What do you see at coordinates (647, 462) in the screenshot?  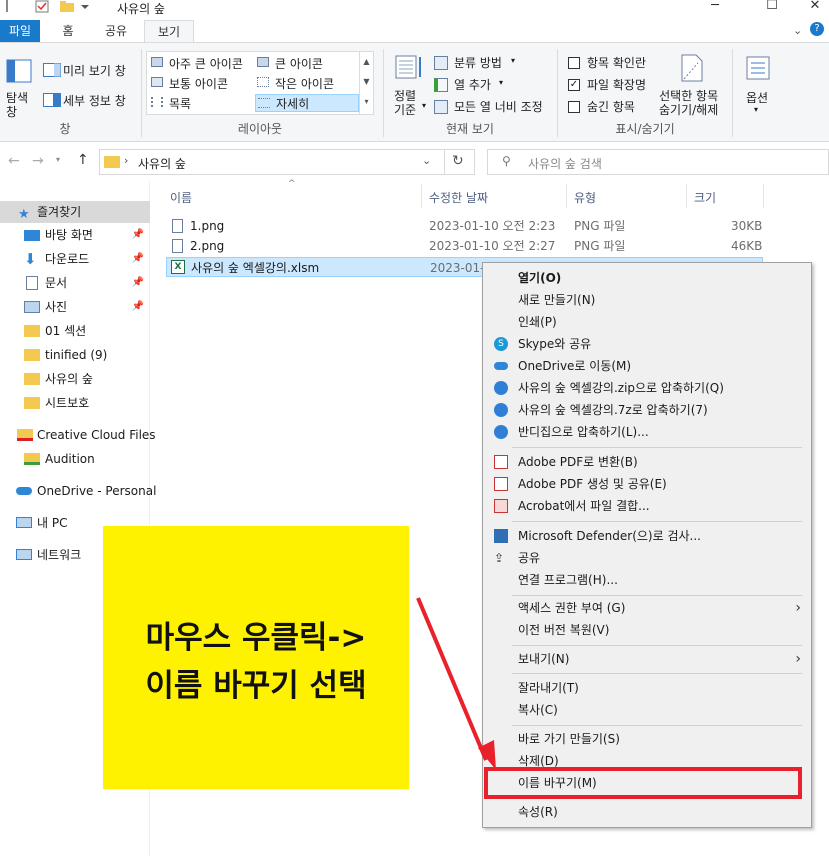 I see `menu-adobe-pdf: Adobe PDF로 변환(B)` at bounding box center [647, 462].